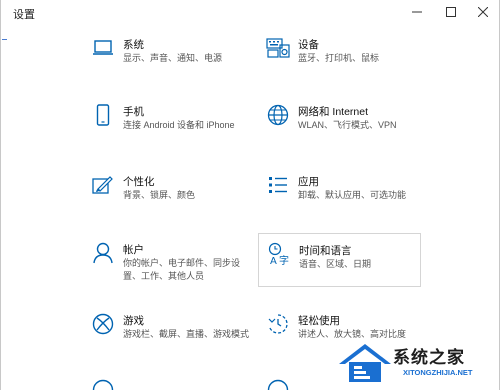 The image size is (500, 390). Describe the element at coordinates (103, 185) in the screenshot. I see `paint-brush-icon` at that location.